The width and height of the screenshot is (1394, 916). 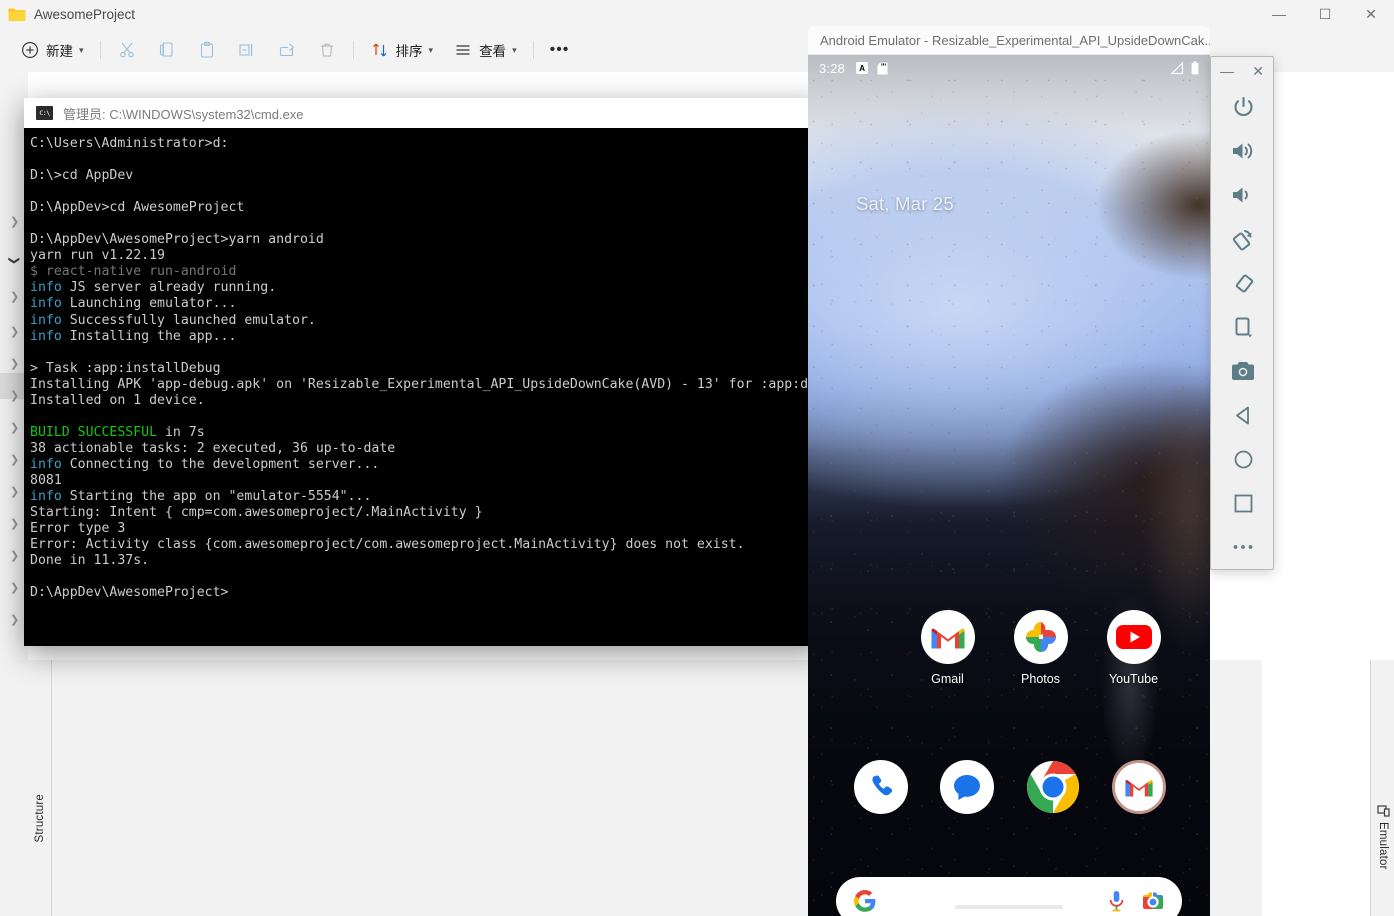 What do you see at coordinates (183, 114) in the screenshot?
I see `cmd-title-text: 管理员: C:\WINDOWS\system32\cmd.exe` at bounding box center [183, 114].